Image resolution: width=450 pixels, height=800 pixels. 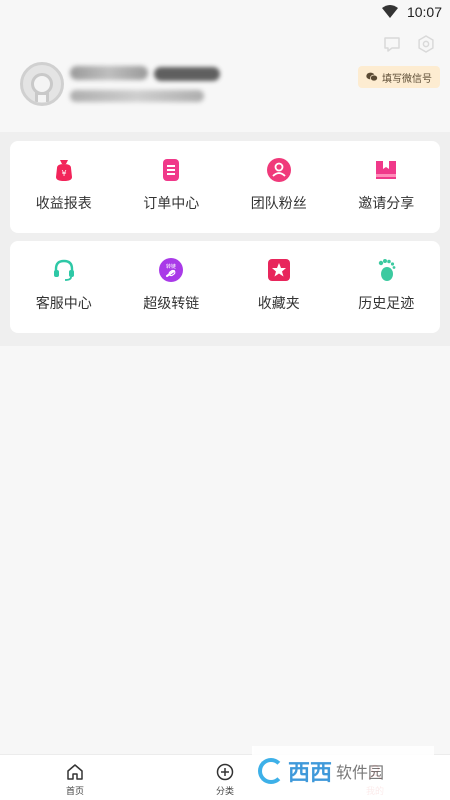 I want to click on order-list-icon, so click(x=171, y=170).